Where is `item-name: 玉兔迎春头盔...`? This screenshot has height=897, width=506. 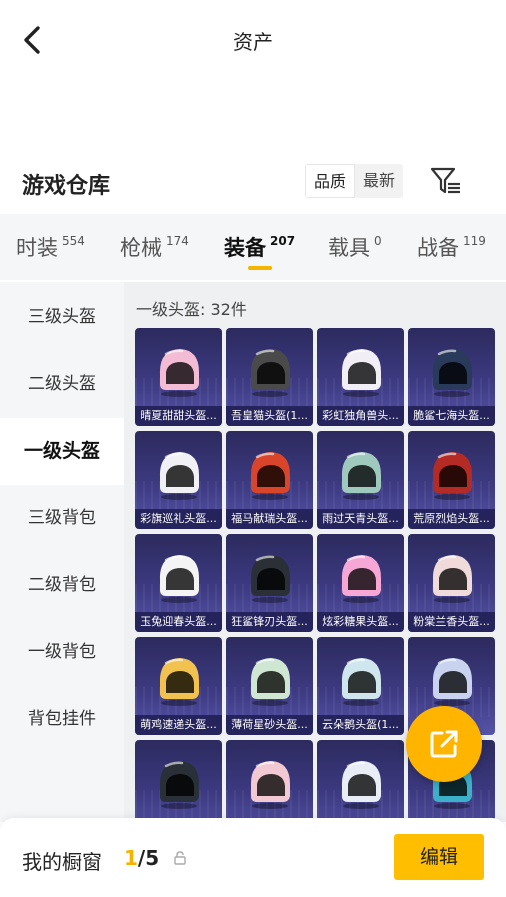 item-name: 玉兔迎春头盔... is located at coordinates (178, 622).